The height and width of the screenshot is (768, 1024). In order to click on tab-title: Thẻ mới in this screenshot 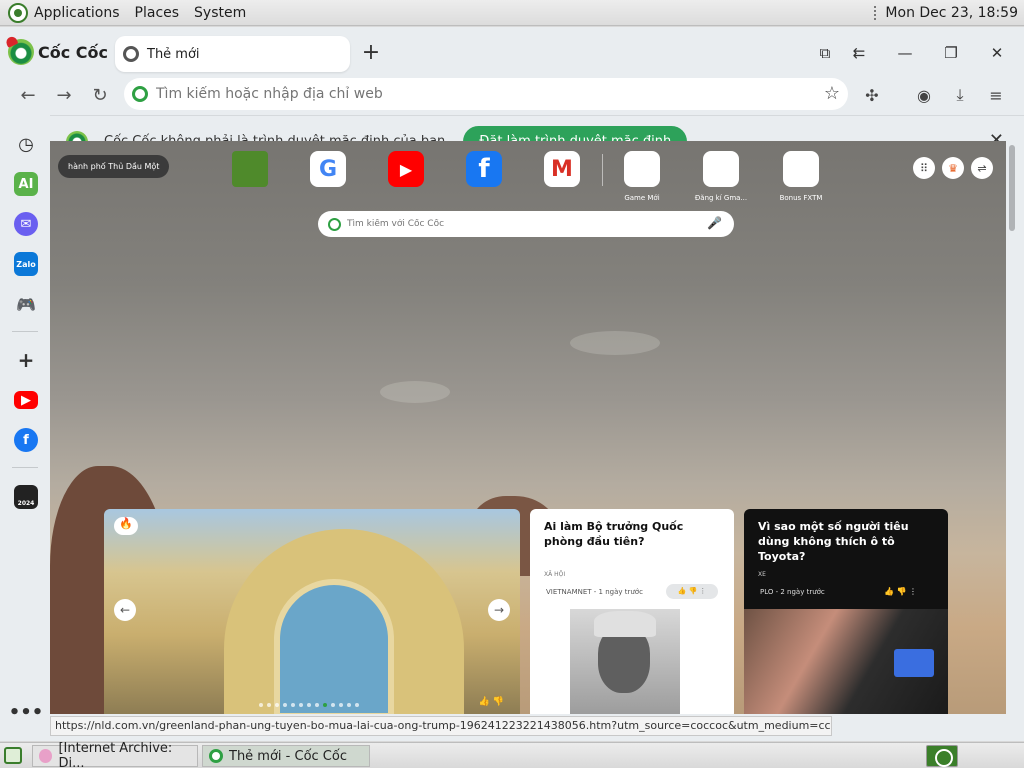, I will do `click(173, 54)`.